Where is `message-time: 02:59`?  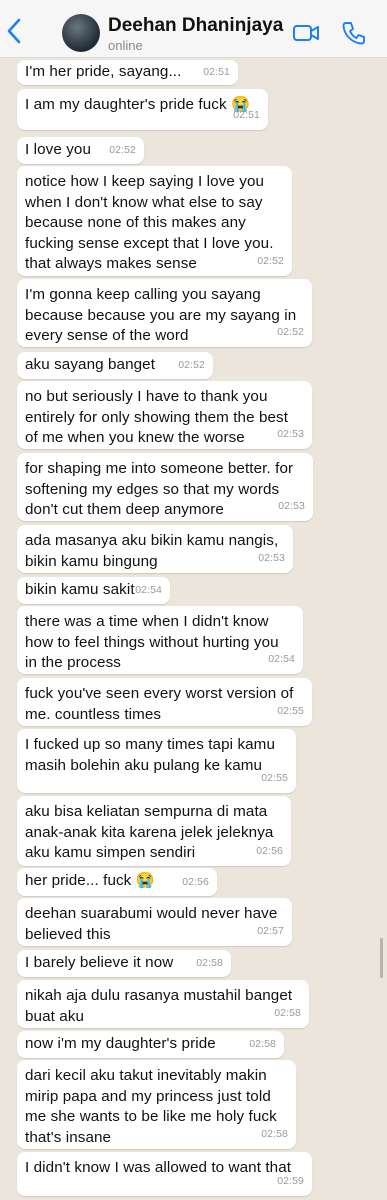 message-time: 02:59 is located at coordinates (290, 1181).